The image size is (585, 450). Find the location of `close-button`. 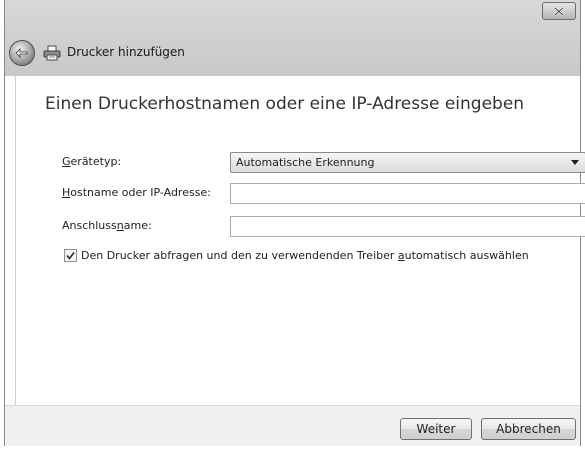

close-button is located at coordinates (559, 11).